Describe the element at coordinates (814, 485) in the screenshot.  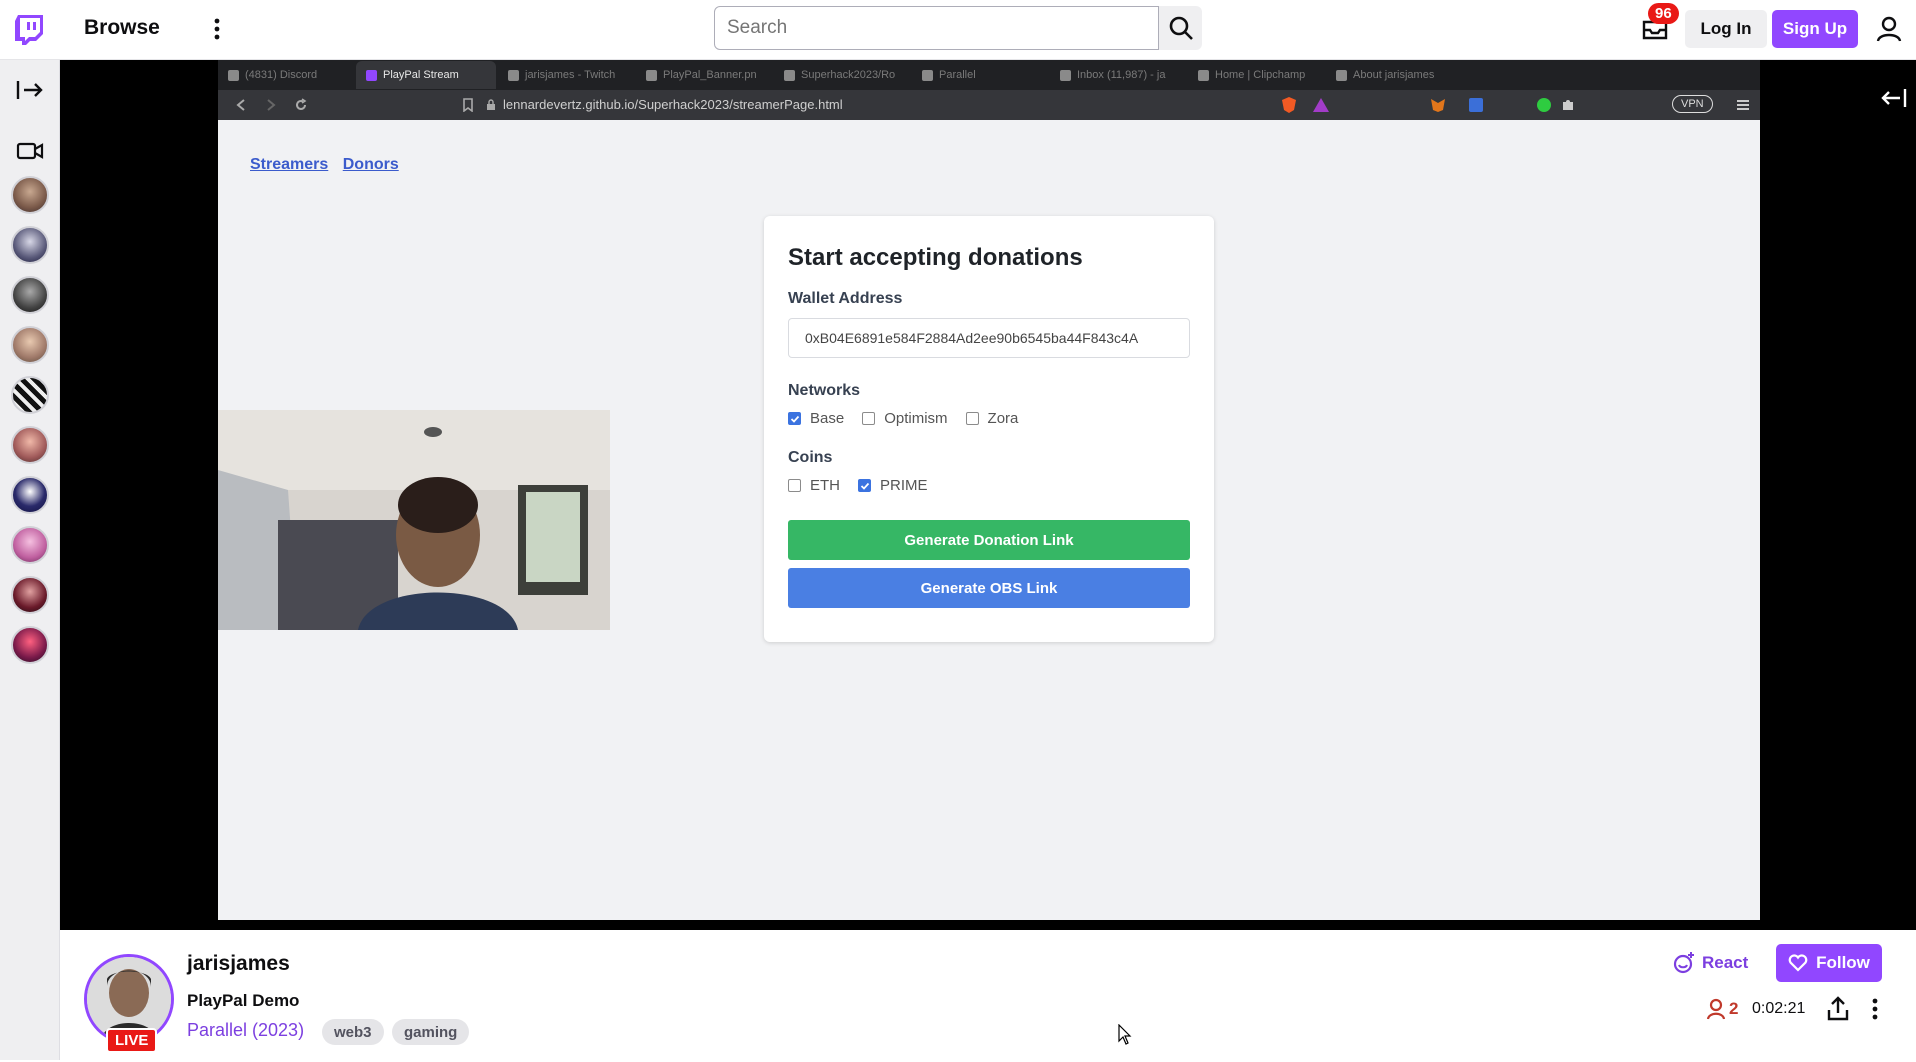
I see `coin-checkbox-eth: ETH` at that location.